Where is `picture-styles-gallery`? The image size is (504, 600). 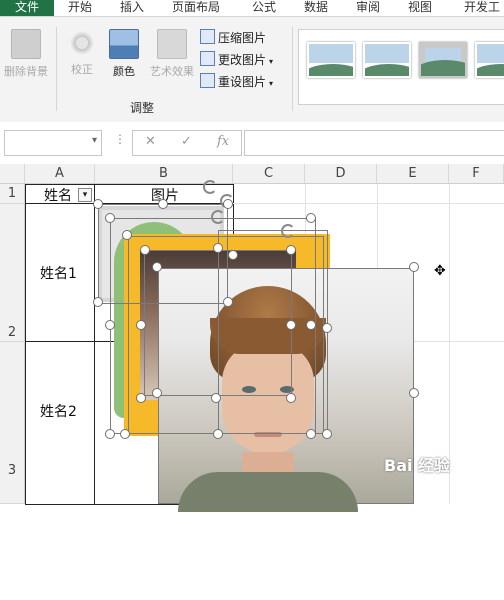
picture-styles-gallery is located at coordinates (401, 67).